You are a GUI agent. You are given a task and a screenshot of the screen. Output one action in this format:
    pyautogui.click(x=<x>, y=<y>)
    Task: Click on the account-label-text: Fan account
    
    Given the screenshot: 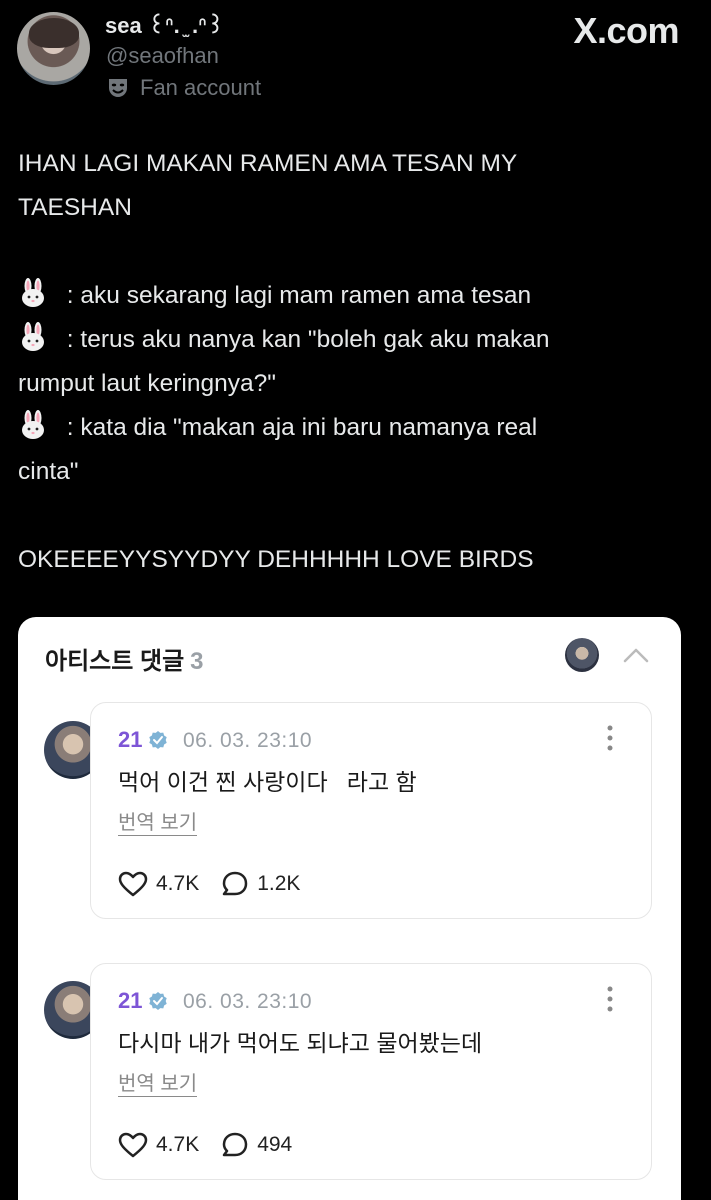 What is the action you would take?
    pyautogui.click(x=201, y=87)
    